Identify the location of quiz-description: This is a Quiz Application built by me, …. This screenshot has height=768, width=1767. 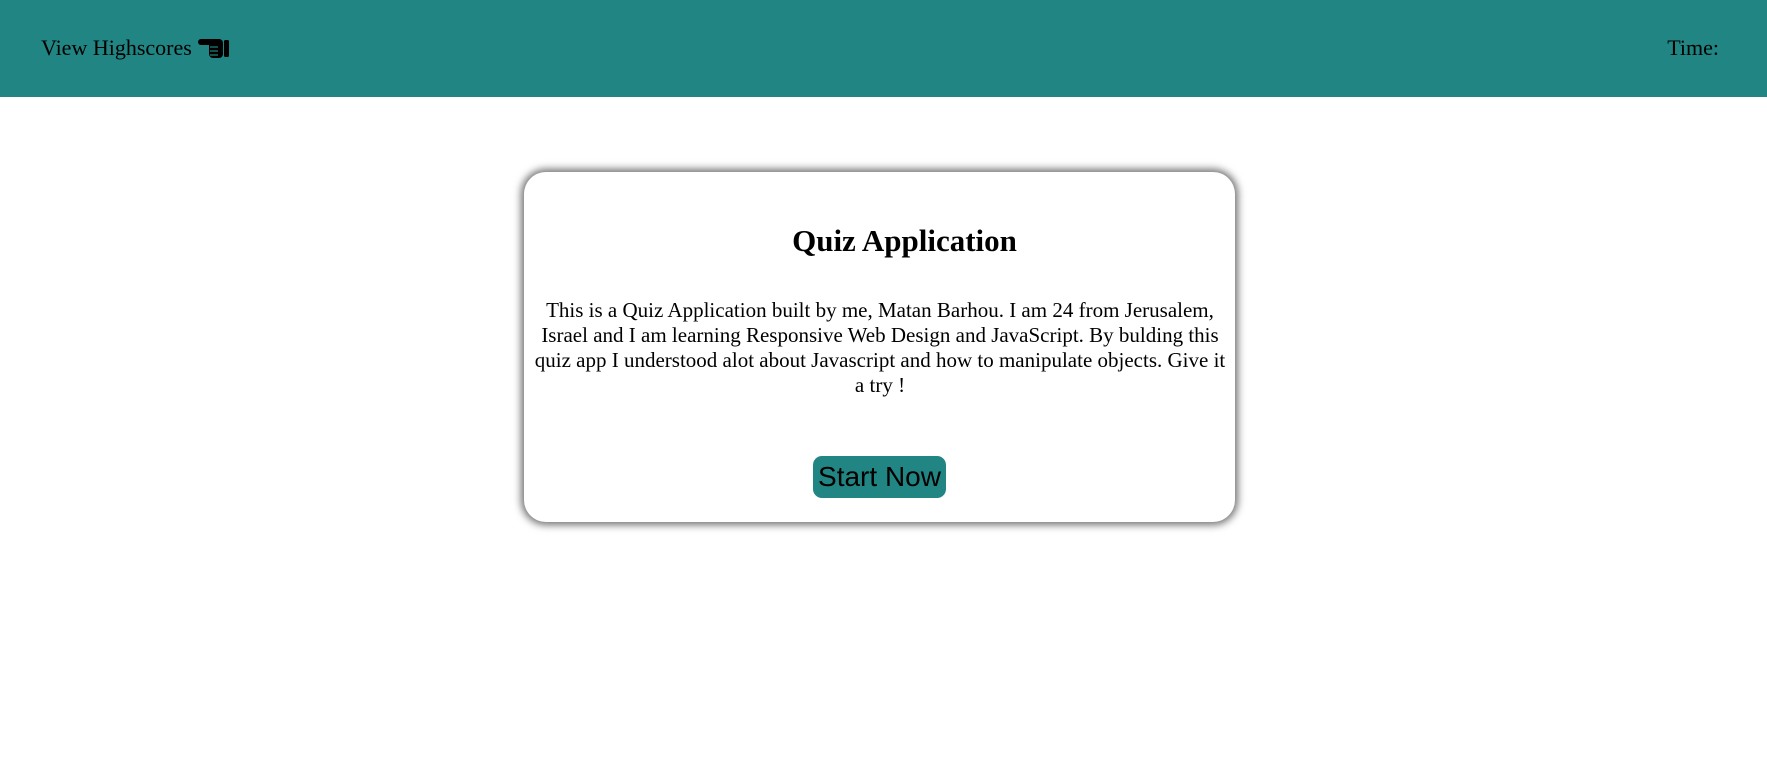
(880, 347).